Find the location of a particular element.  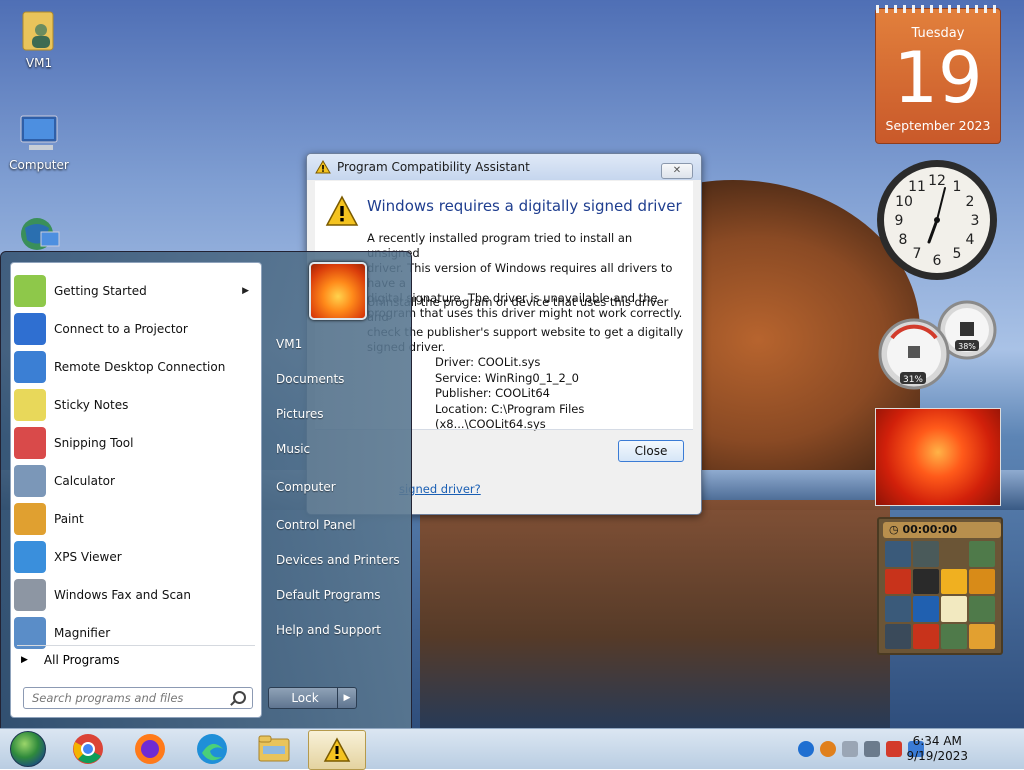

picture-puzzle-gadget: ◷ 00:00:00 is located at coordinates (940, 586).